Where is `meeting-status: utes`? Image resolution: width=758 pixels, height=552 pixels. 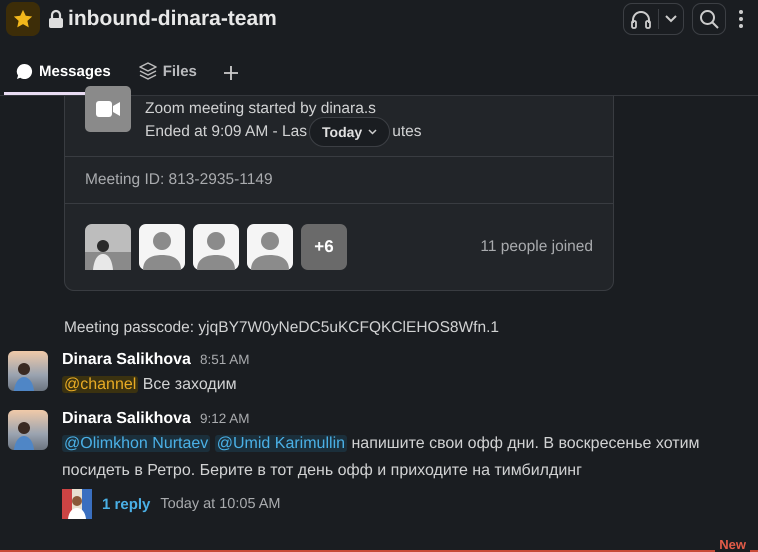 meeting-status: utes is located at coordinates (407, 132).